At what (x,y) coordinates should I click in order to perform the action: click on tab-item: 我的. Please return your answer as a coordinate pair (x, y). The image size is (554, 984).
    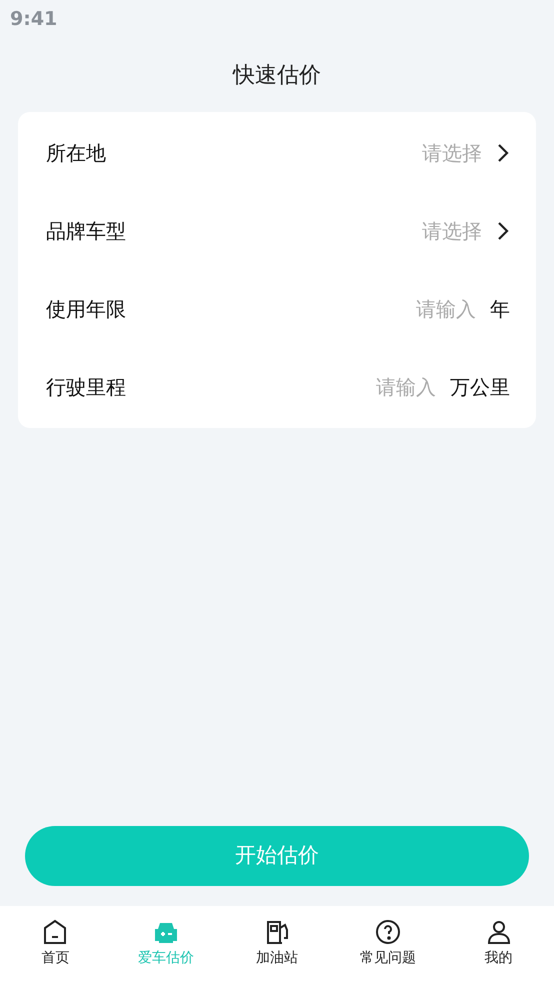
    Looking at the image, I should click on (498, 943).